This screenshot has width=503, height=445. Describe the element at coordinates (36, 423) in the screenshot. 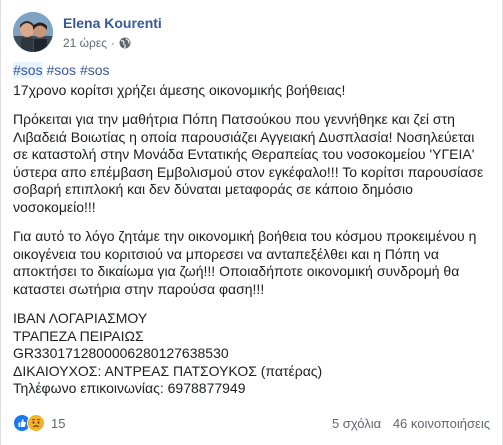

I see `sad-icon` at that location.